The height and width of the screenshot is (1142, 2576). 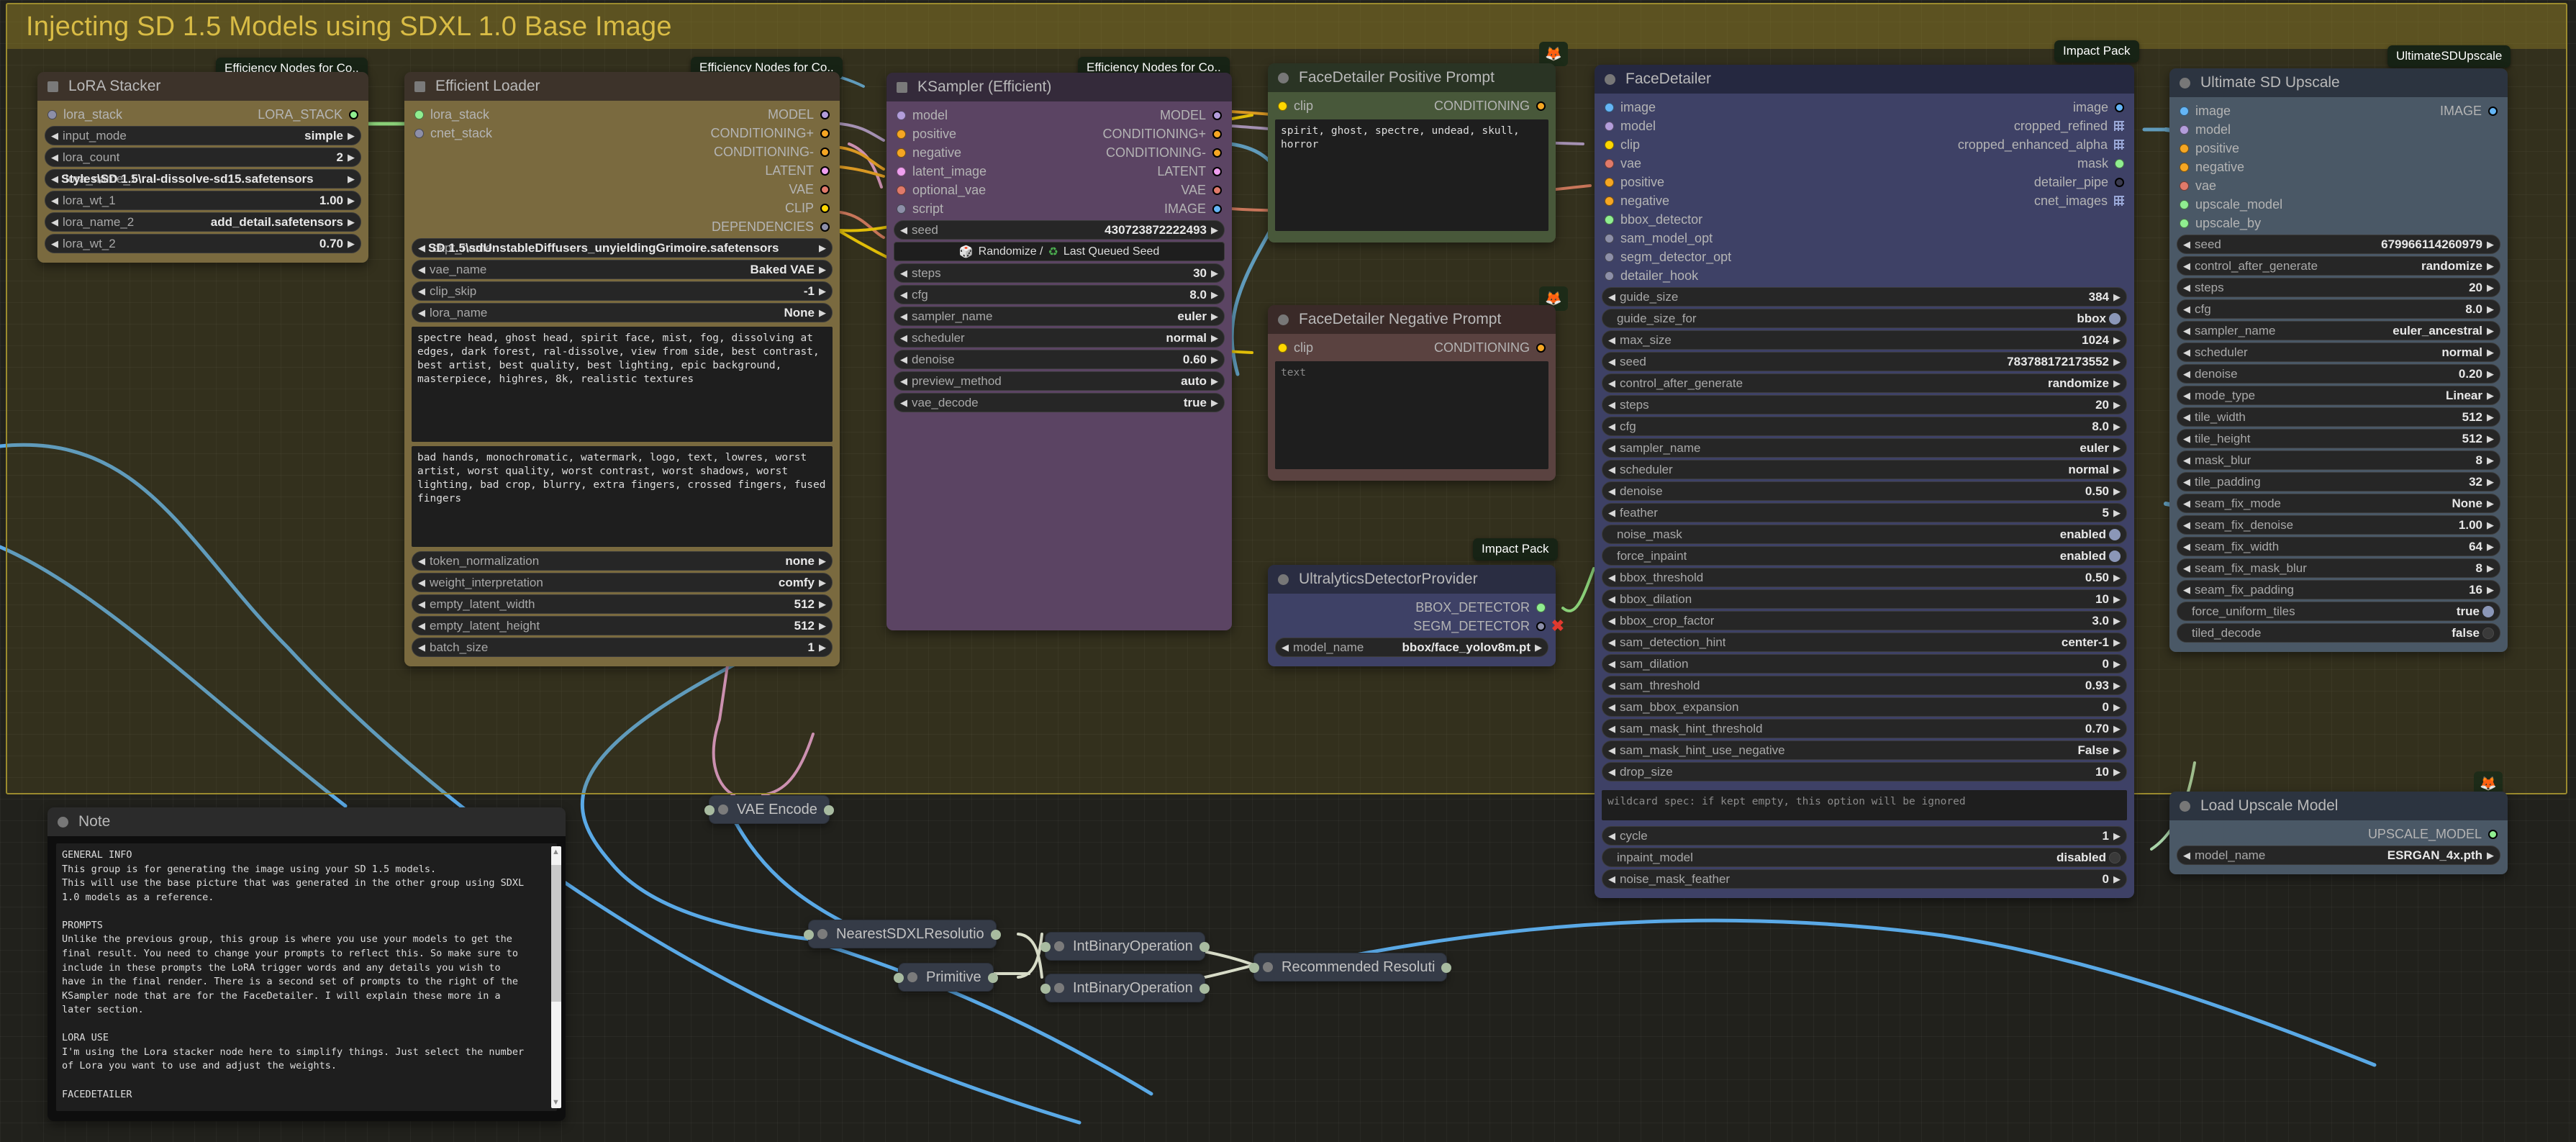 I want to click on node-header: Efficient Loader, so click(x=622, y=87).